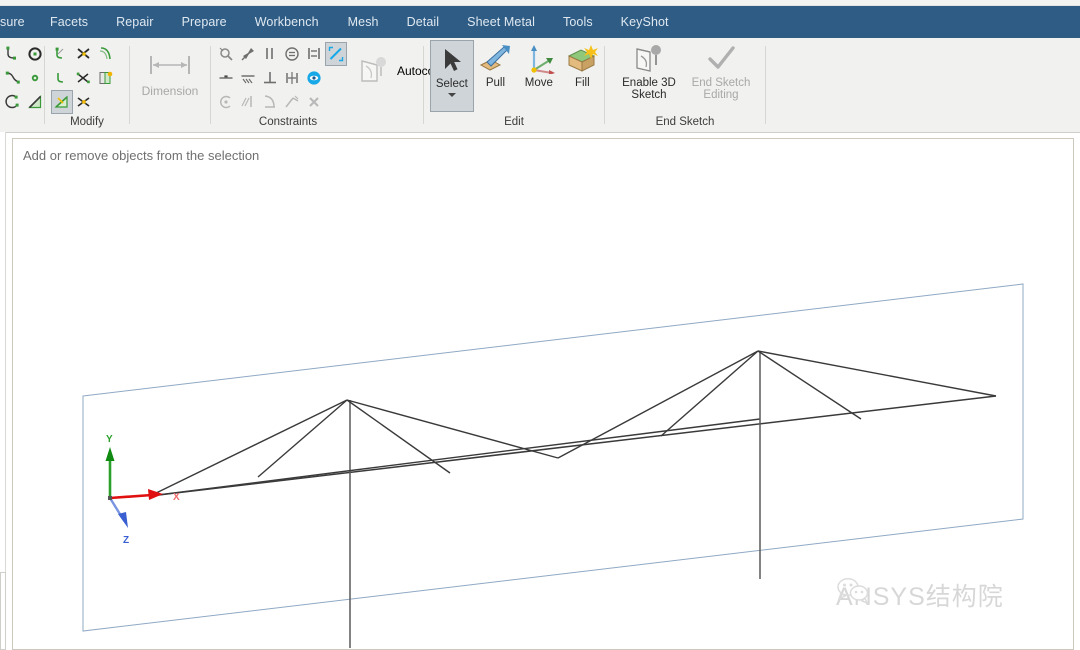  What do you see at coordinates (578, 22) in the screenshot?
I see `ribbon-tab-tools: Tools` at bounding box center [578, 22].